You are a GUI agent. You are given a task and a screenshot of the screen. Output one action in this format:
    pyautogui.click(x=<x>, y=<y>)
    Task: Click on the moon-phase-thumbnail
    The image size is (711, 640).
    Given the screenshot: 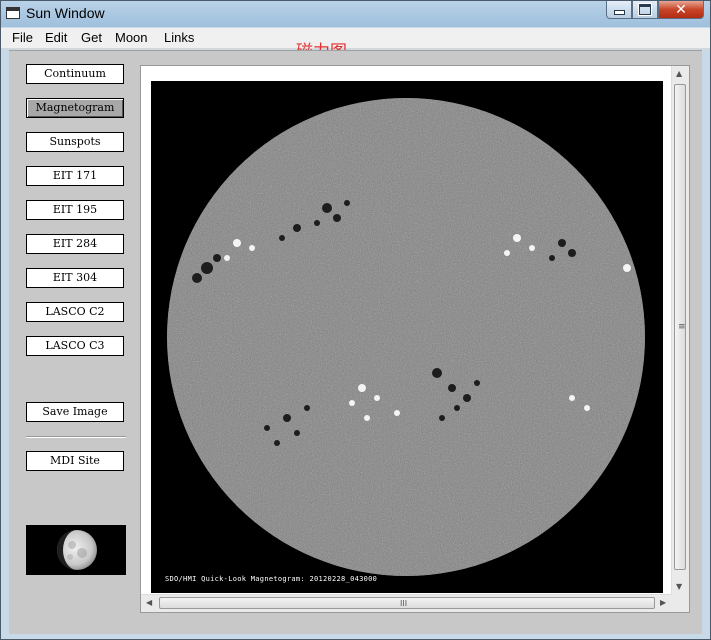 What is the action you would take?
    pyautogui.click(x=76, y=550)
    